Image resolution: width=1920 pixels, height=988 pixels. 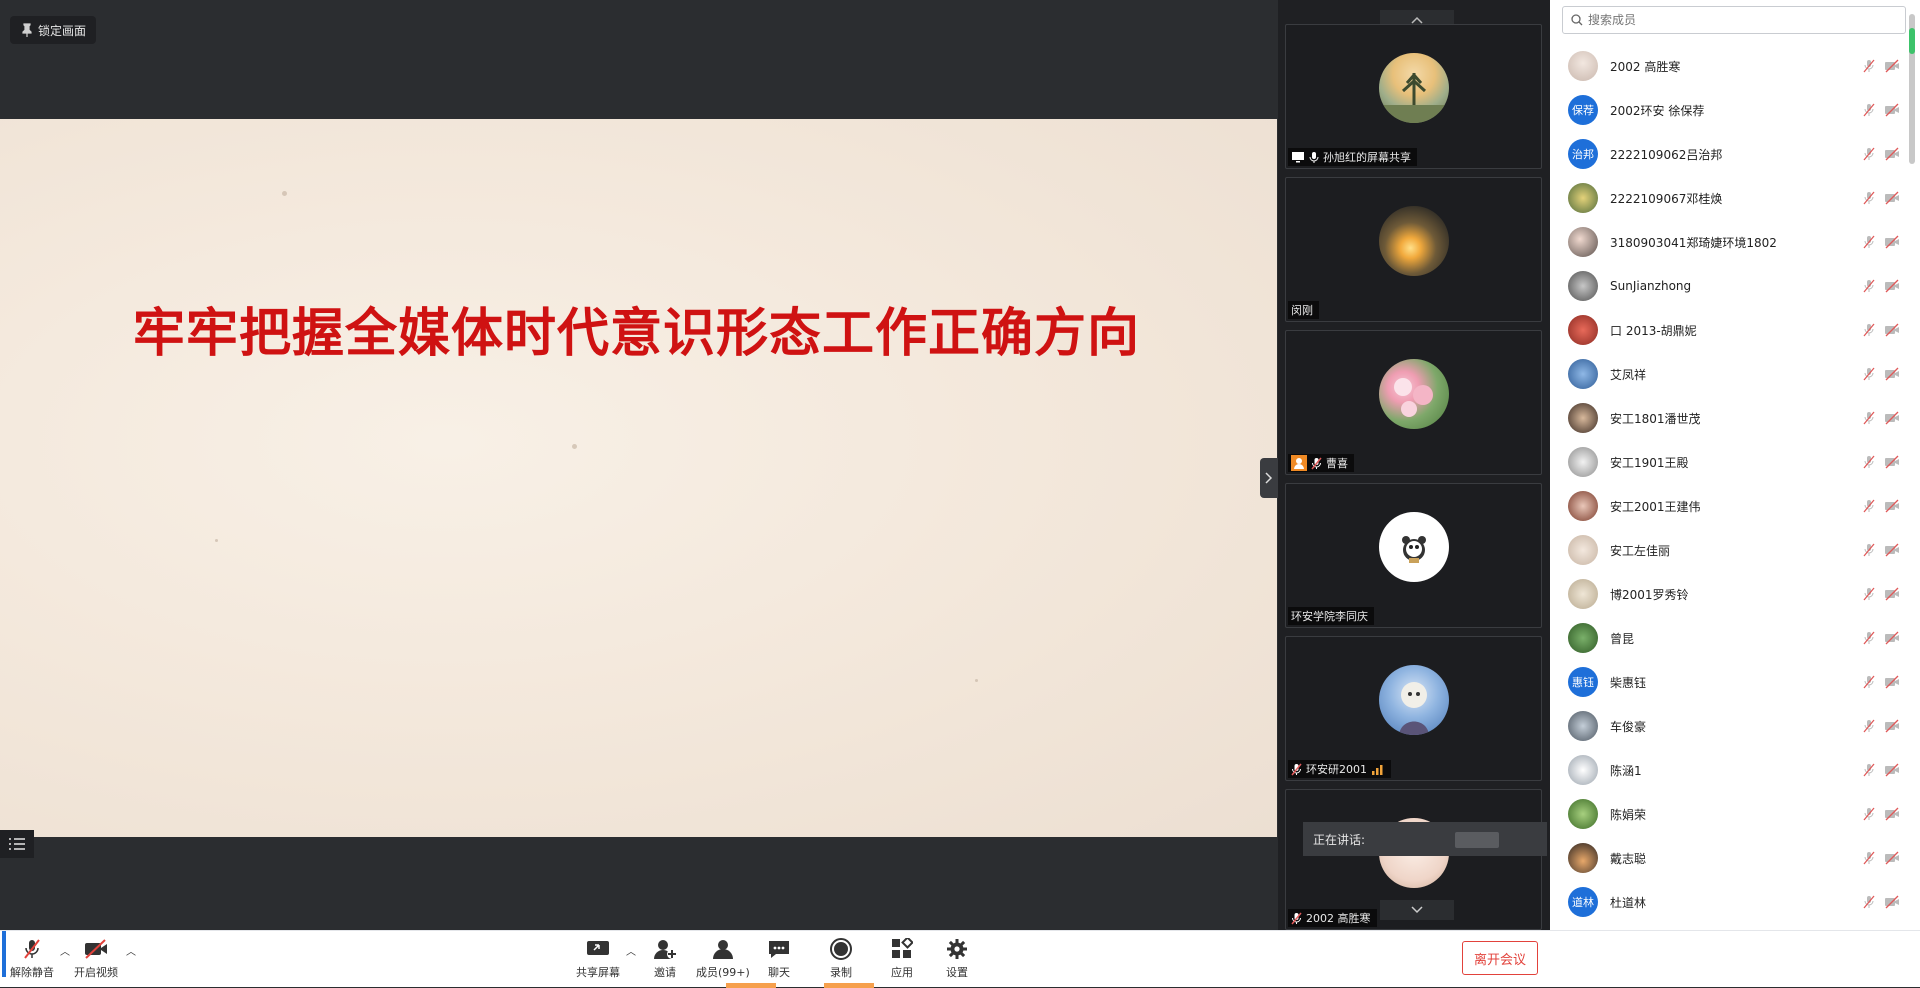 What do you see at coordinates (1628, 858) in the screenshot?
I see `member-name: 戴志聪` at bounding box center [1628, 858].